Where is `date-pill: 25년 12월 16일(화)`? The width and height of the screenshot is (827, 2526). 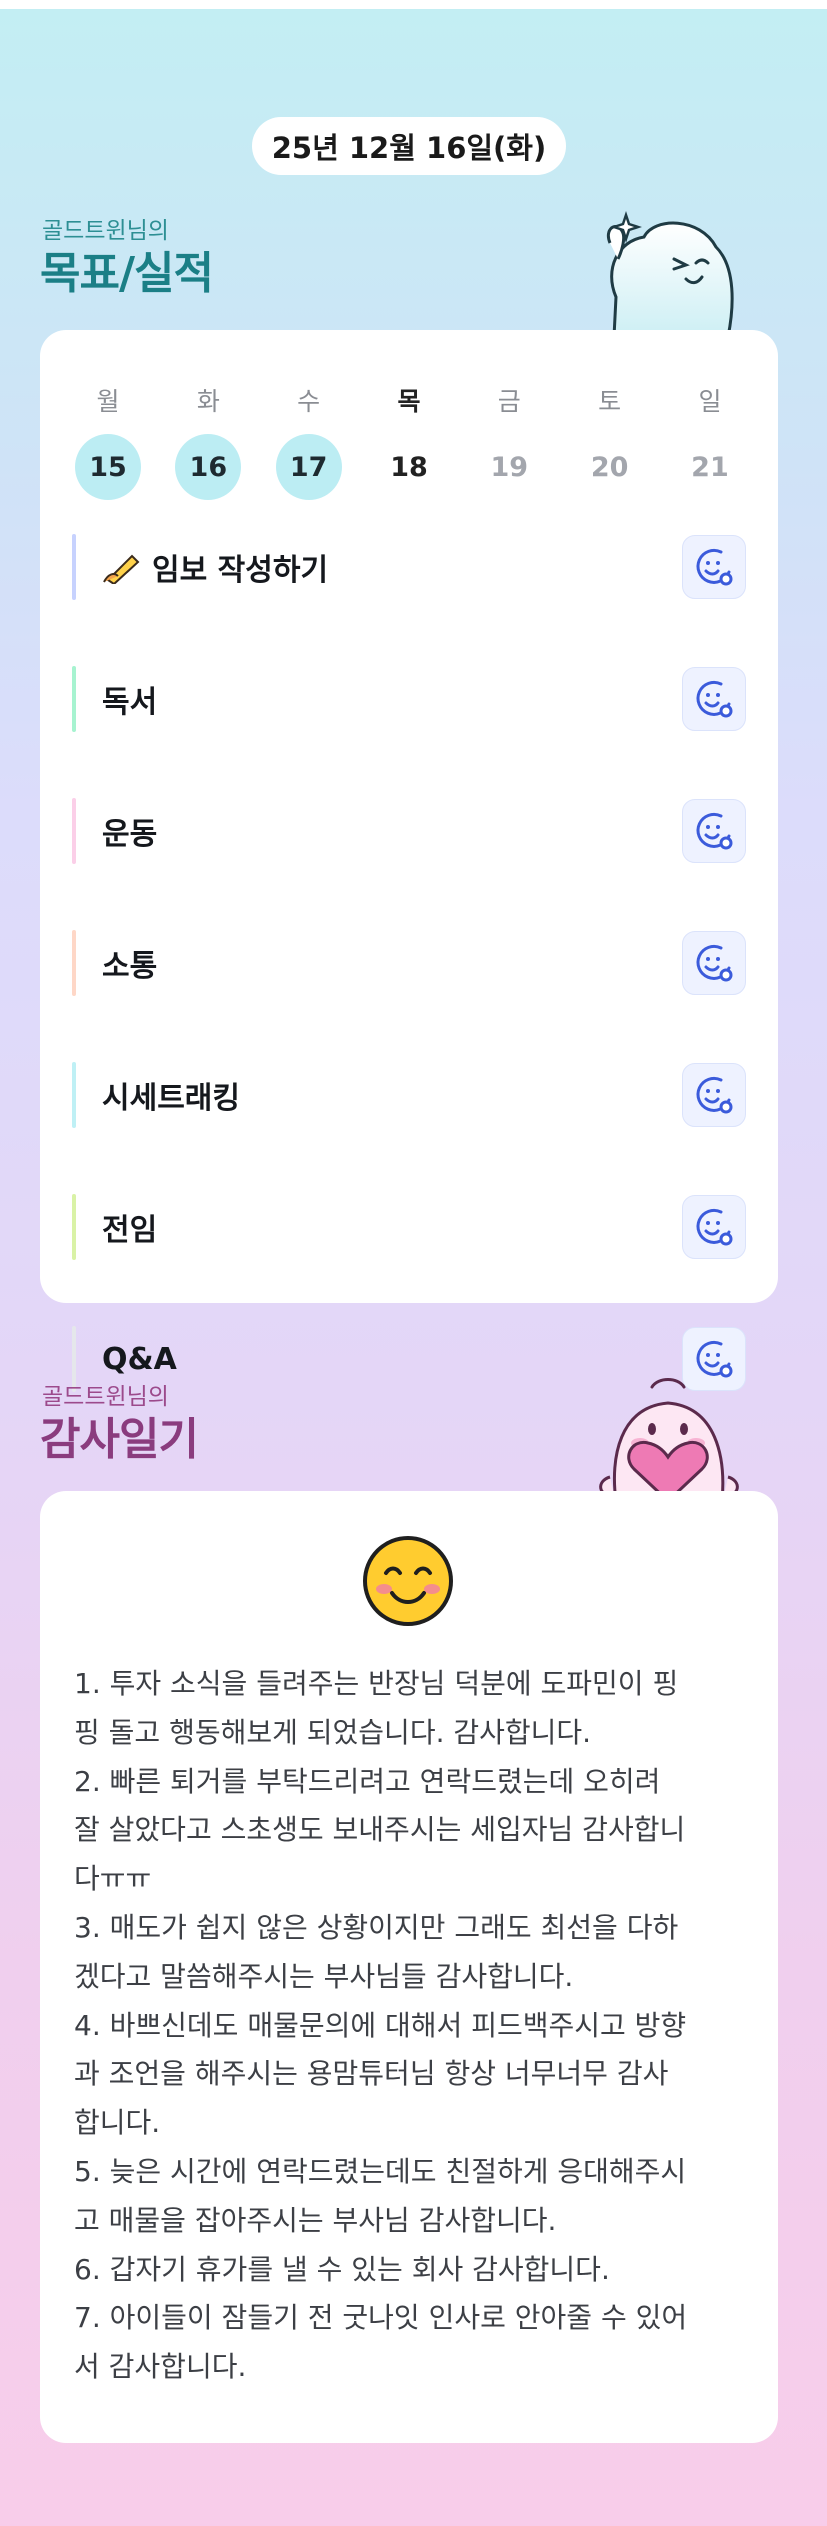 date-pill: 25년 12월 16일(화) is located at coordinates (409, 146).